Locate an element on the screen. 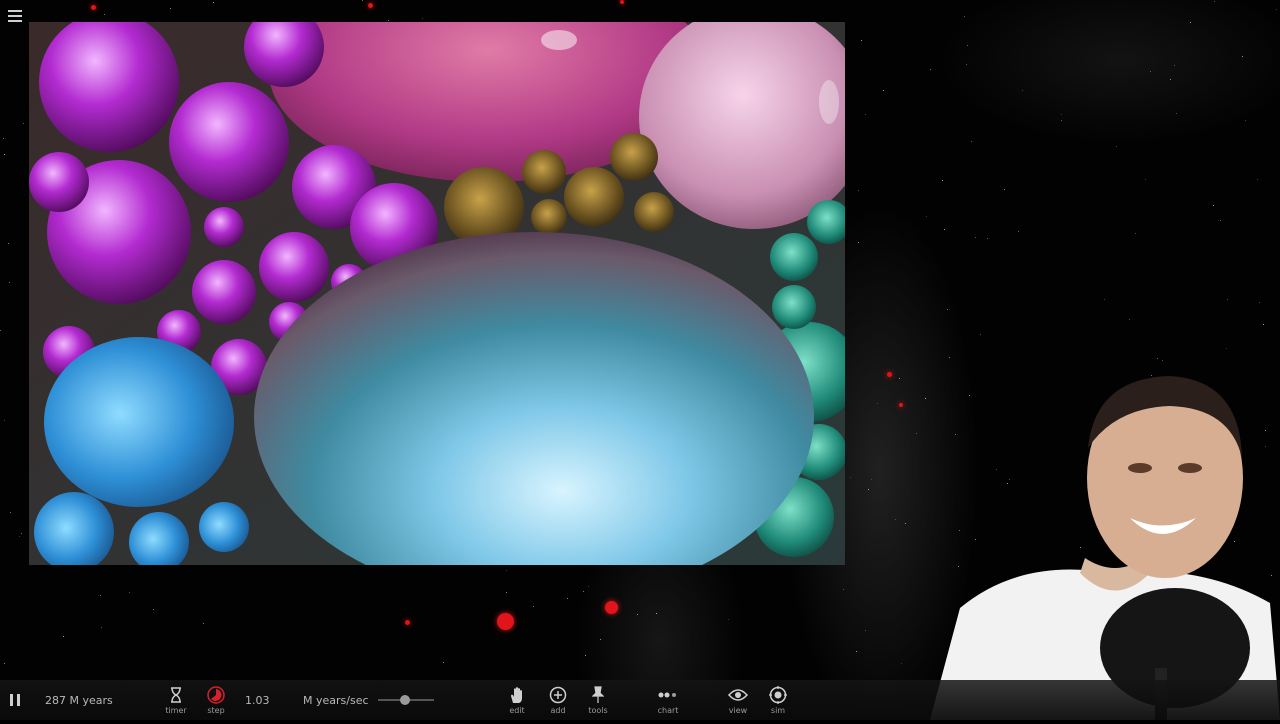 The image size is (1280, 724). tools-button: tools is located at coordinates (598, 701).